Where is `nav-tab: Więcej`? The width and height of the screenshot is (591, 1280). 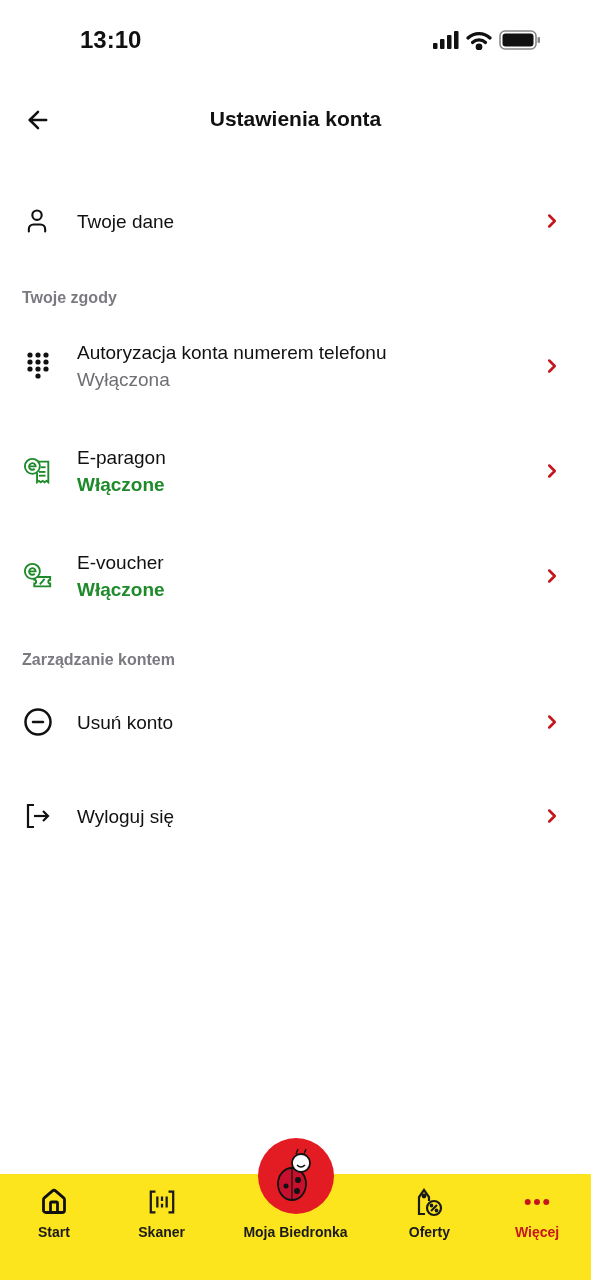
nav-tab: Więcej is located at coordinates (537, 1234).